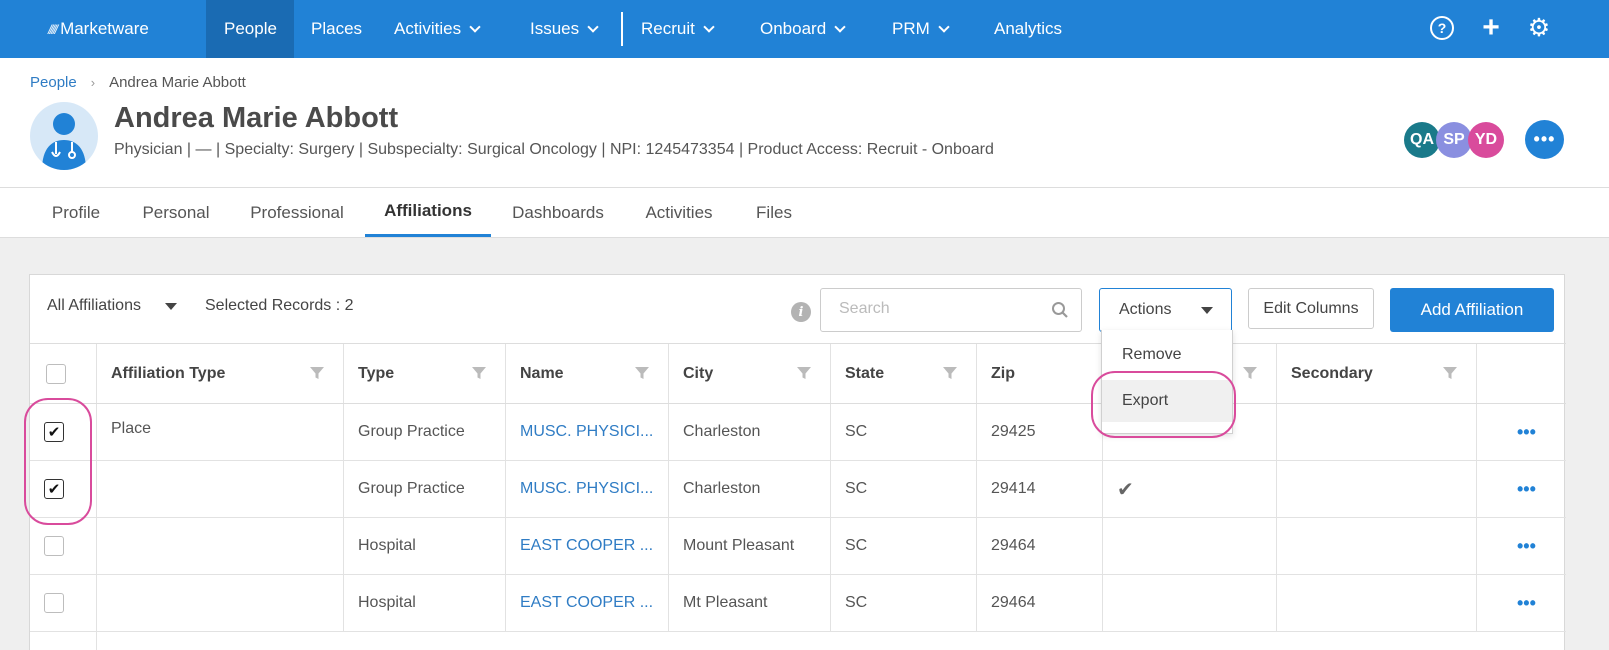 This screenshot has width=1609, height=650. What do you see at coordinates (53, 82) in the screenshot?
I see `breadcrumb-people-link: People` at bounding box center [53, 82].